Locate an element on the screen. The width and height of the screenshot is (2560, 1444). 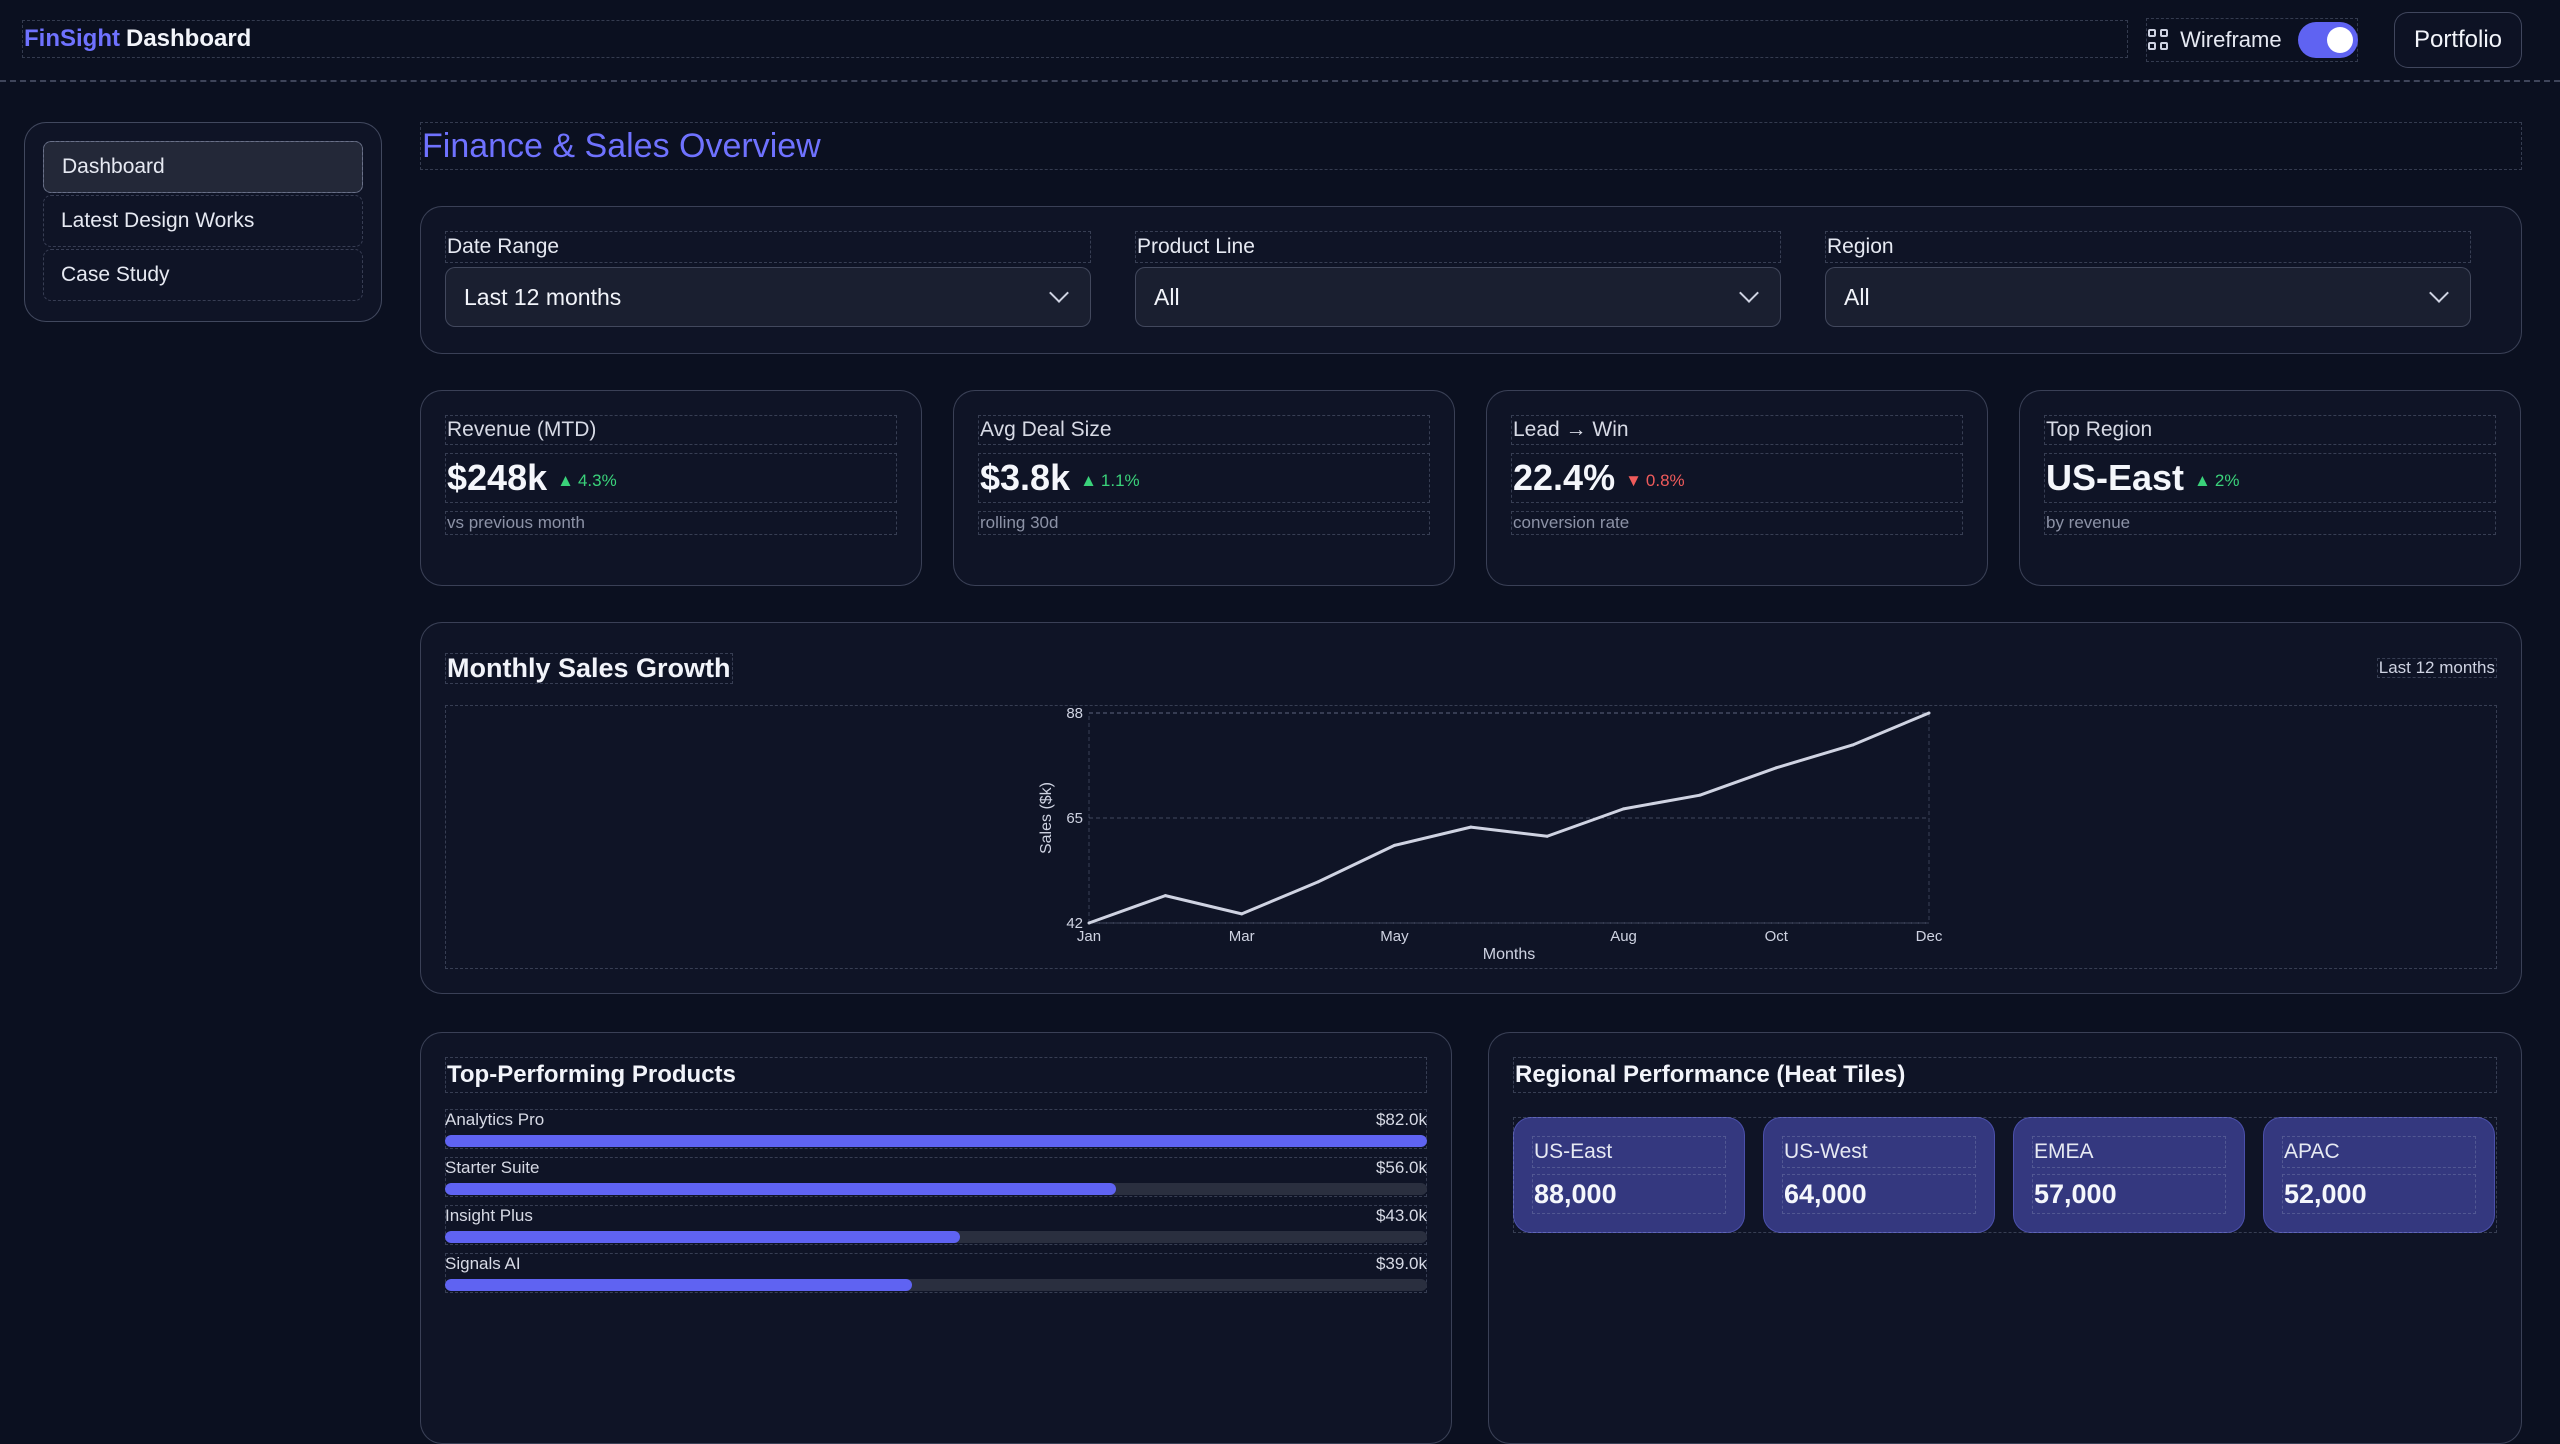
kpi-delta-value: 4.3% is located at coordinates (597, 480).